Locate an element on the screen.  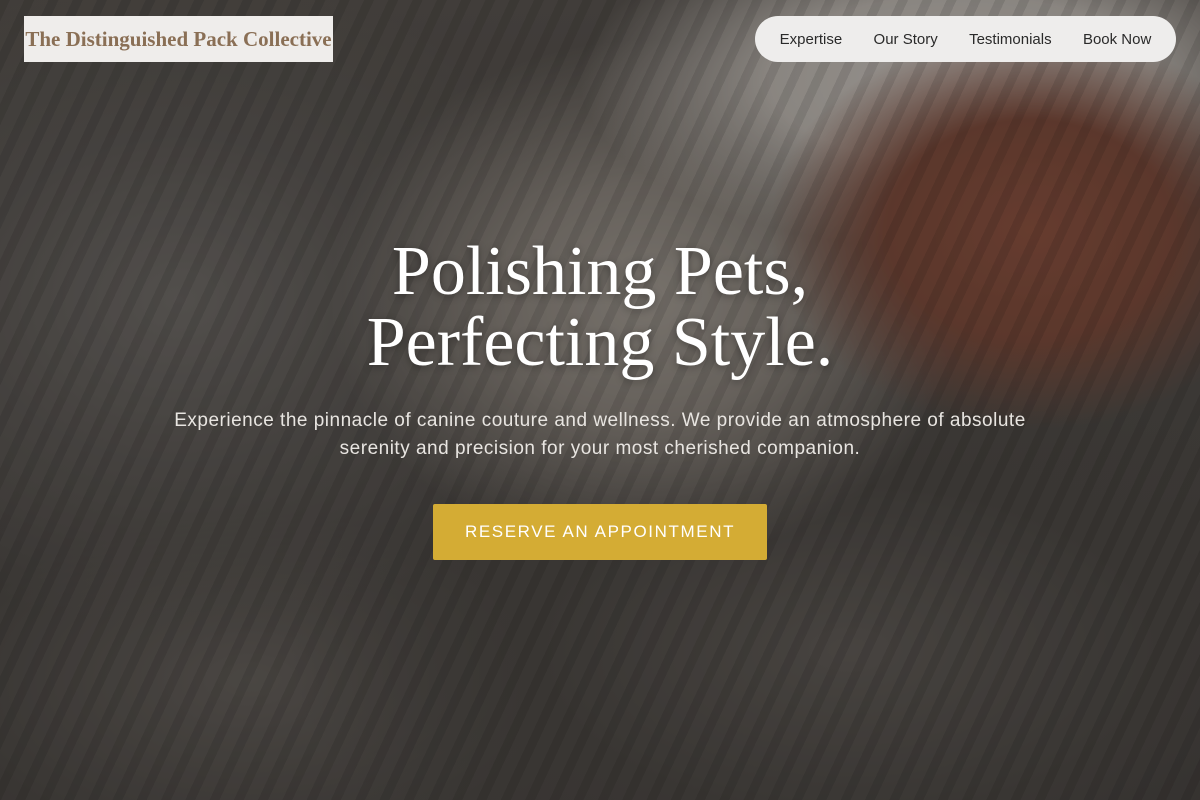
brand-logo: The Distinguished Pack Collective is located at coordinates (178, 39).